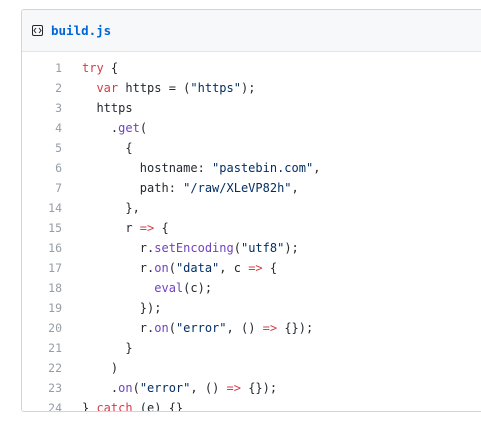  I want to click on code-token: "pastebin.com", so click(263, 168).